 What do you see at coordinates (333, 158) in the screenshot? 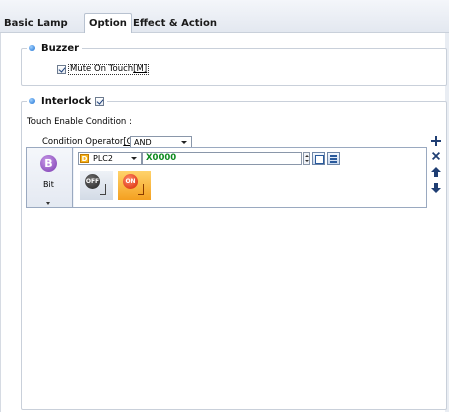
I see `keyboard-icon` at bounding box center [333, 158].